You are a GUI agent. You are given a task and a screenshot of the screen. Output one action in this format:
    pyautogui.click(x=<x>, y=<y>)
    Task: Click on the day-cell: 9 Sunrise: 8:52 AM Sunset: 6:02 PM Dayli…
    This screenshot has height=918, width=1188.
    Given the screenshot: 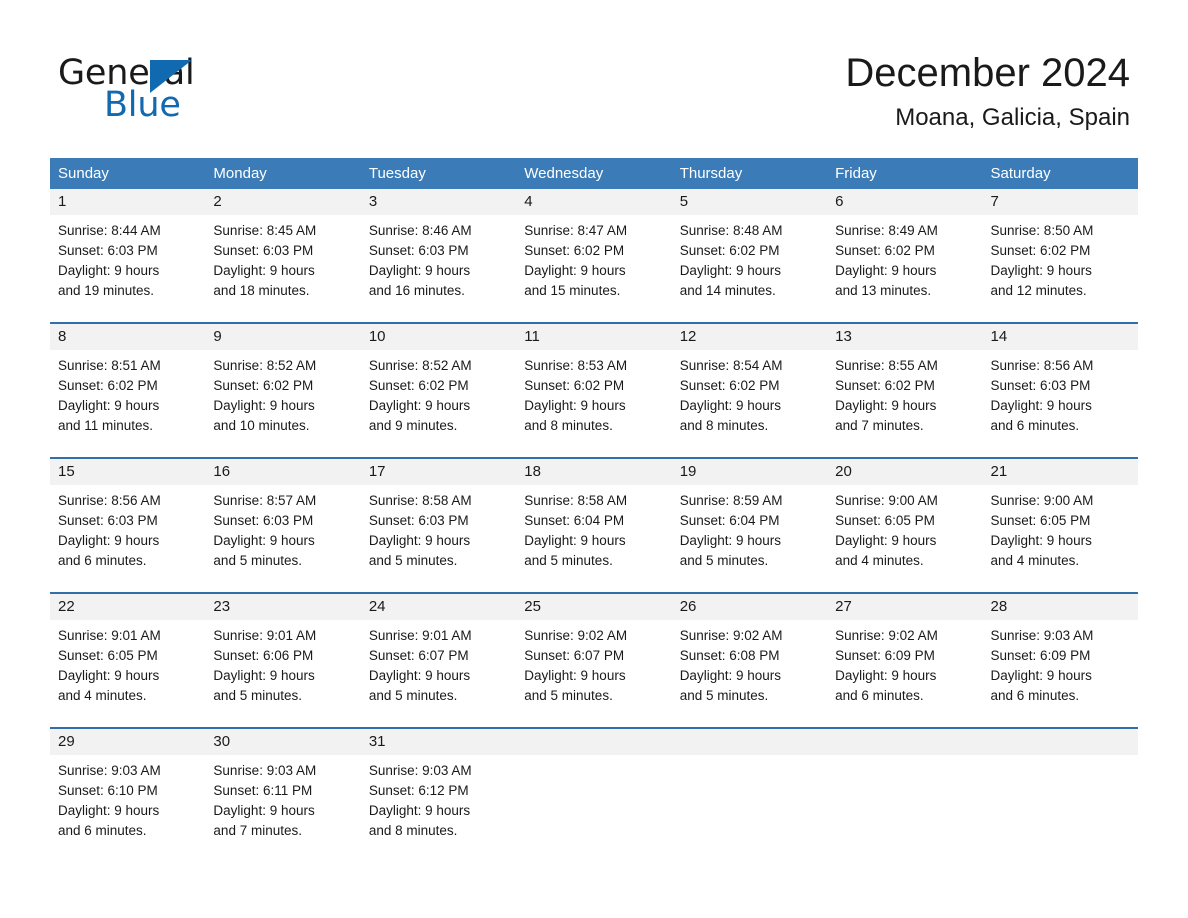 What is the action you would take?
    pyautogui.click(x=283, y=390)
    